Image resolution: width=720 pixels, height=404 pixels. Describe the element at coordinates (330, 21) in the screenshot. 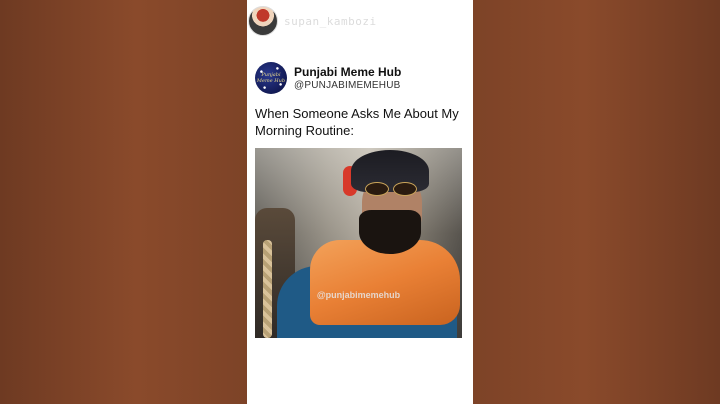

I see `channel-username: supan_kambozi` at that location.